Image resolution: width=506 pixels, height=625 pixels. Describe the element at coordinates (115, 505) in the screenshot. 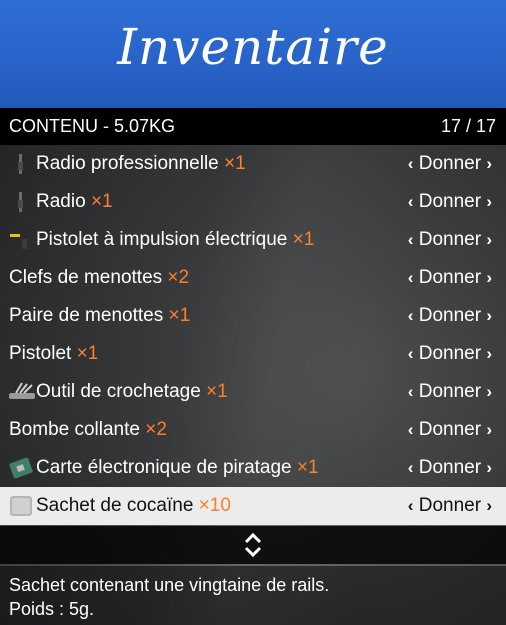

I see `item-name: Sachet de cocaïne` at that location.